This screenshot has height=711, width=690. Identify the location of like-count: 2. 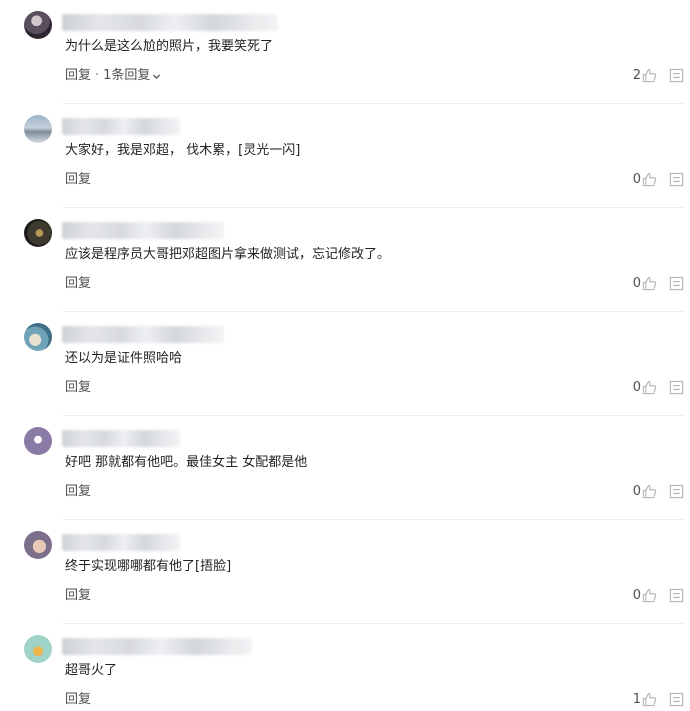
(636, 75).